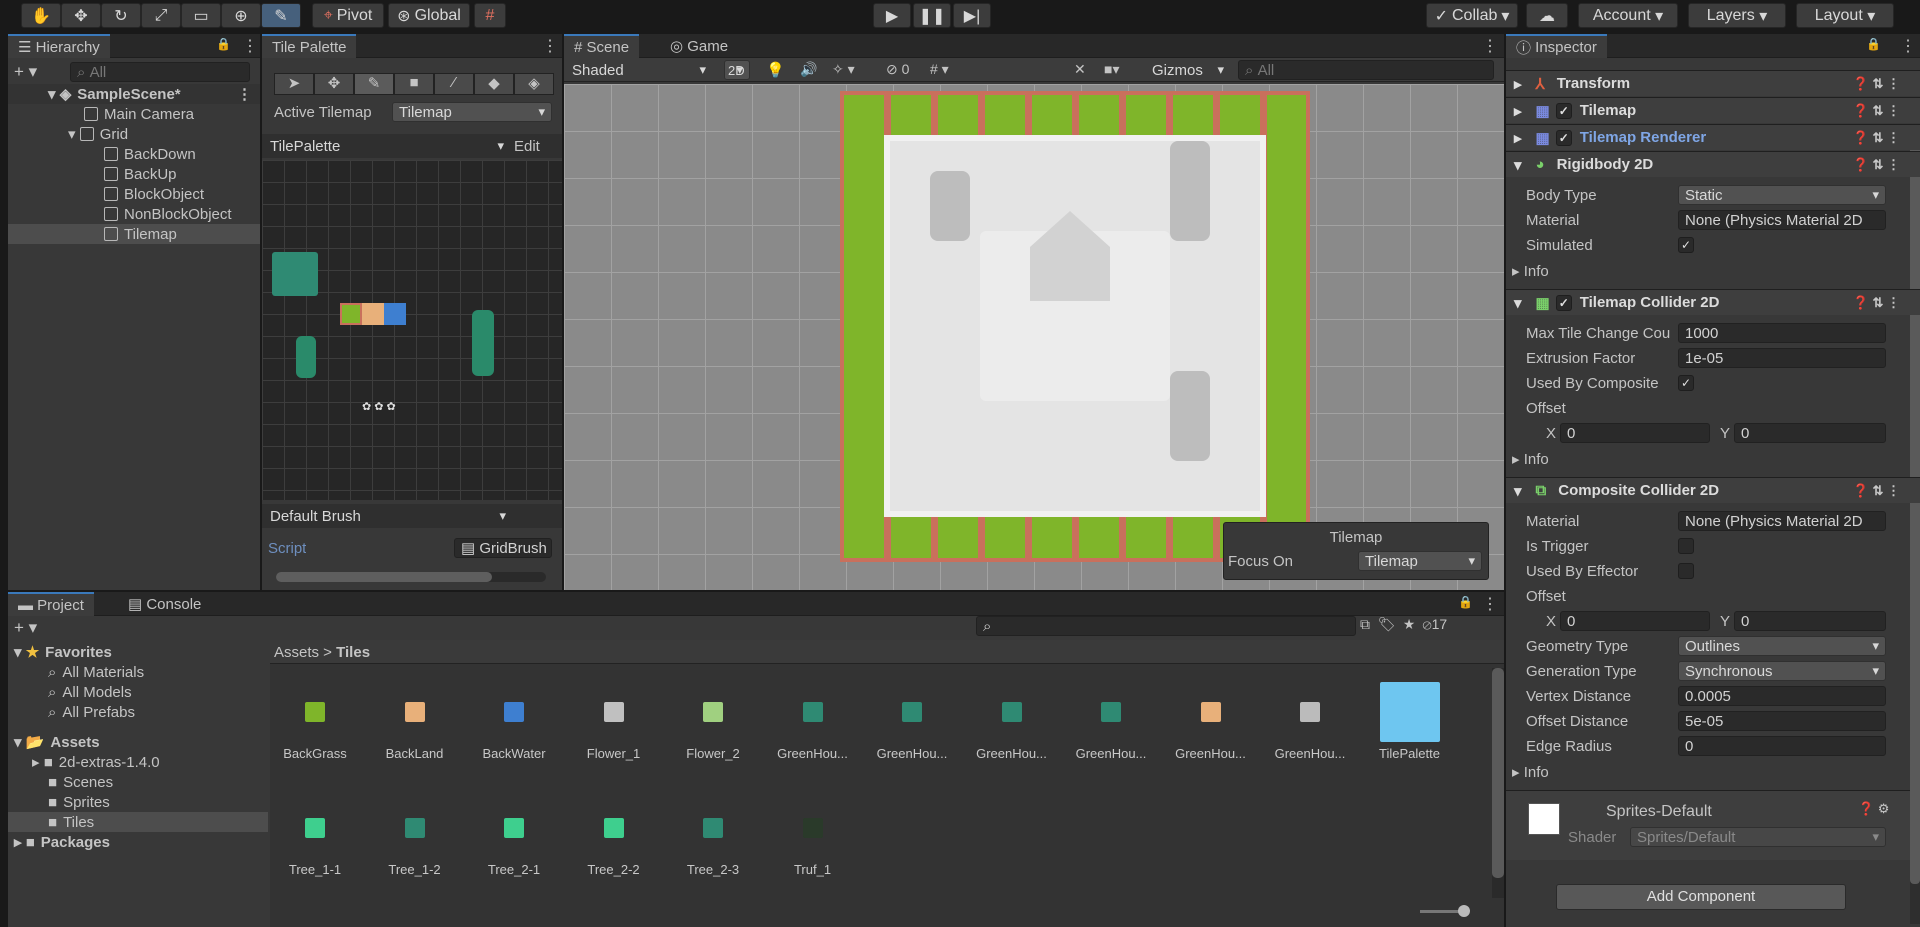 Image resolution: width=1920 pixels, height=927 pixels. What do you see at coordinates (414, 84) in the screenshot?
I see `box-fill-icon: ■` at bounding box center [414, 84].